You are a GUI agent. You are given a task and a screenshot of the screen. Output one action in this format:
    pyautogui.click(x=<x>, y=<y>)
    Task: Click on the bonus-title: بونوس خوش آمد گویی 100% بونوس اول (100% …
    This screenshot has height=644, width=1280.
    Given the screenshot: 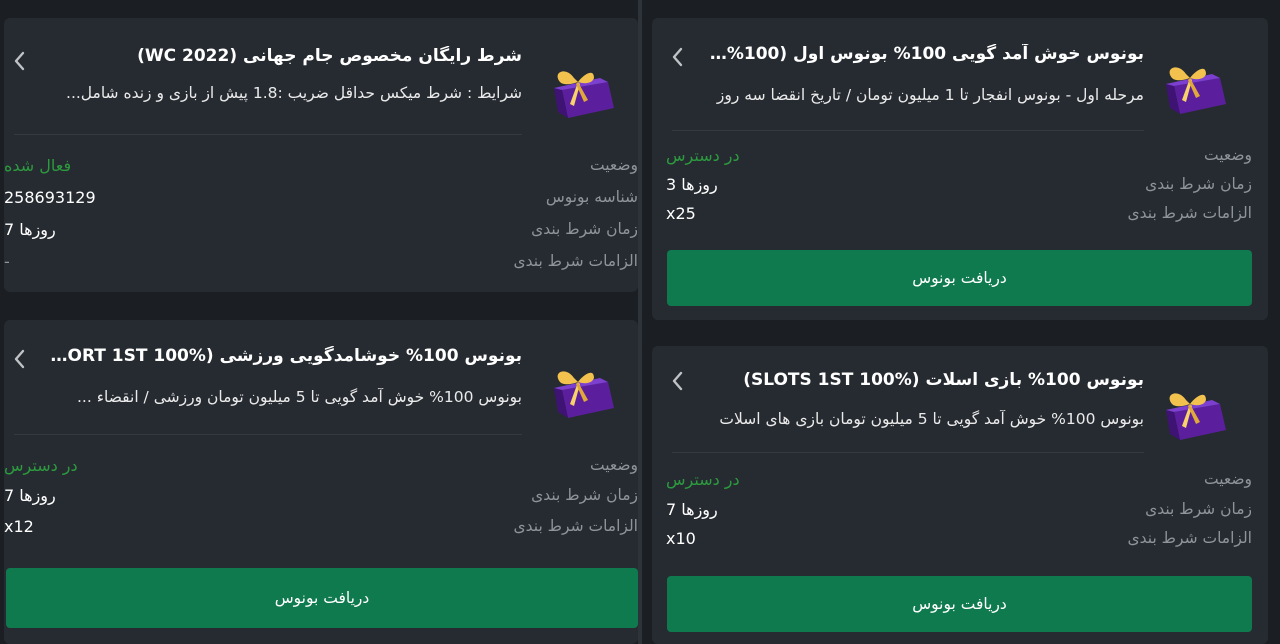 What is the action you would take?
    pyautogui.click(x=924, y=54)
    